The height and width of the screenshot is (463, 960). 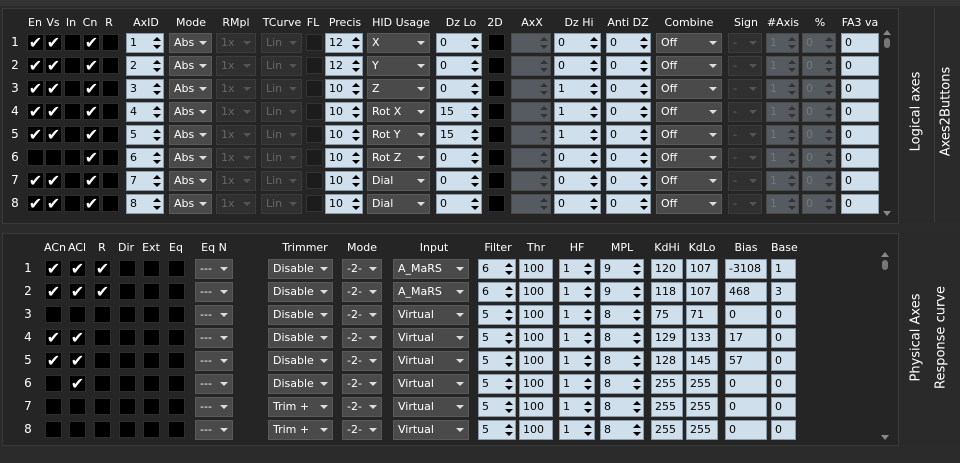 What do you see at coordinates (746, 292) in the screenshot?
I see `bias-field: 468` at bounding box center [746, 292].